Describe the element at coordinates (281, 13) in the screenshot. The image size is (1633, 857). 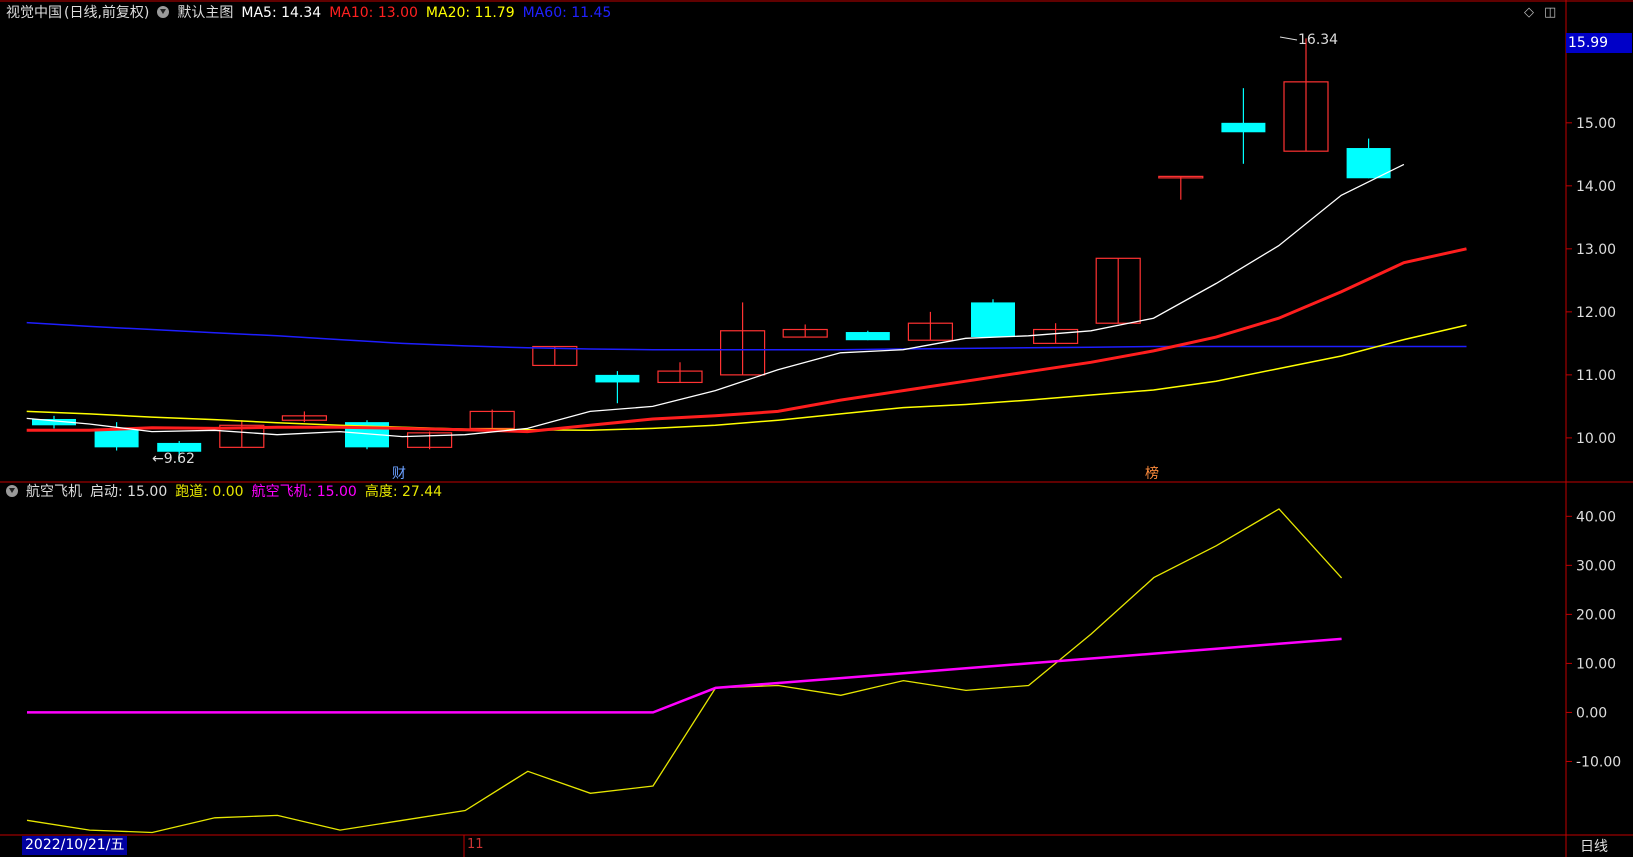
I see `ma5-value: MA5: 14.34` at that location.